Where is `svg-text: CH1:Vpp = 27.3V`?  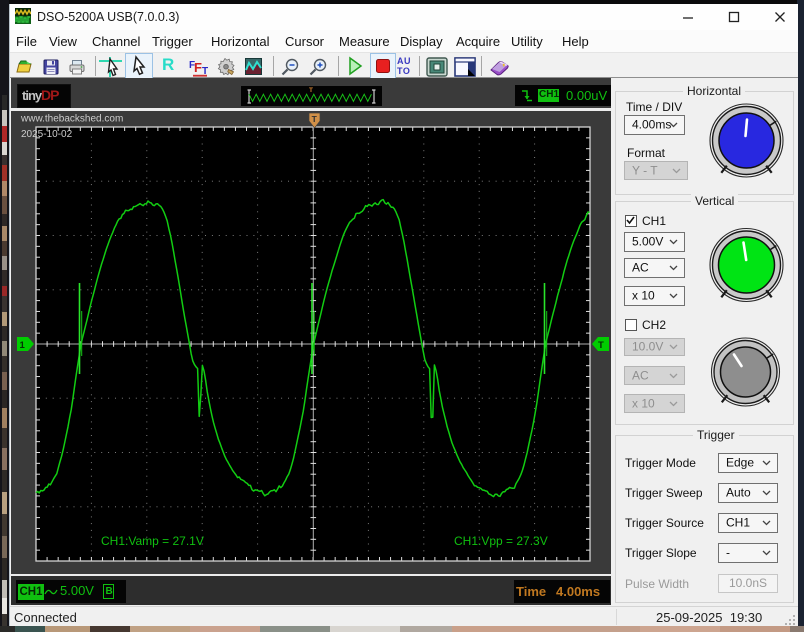
svg-text: CH1:Vpp = 27.3V is located at coordinates (501, 541).